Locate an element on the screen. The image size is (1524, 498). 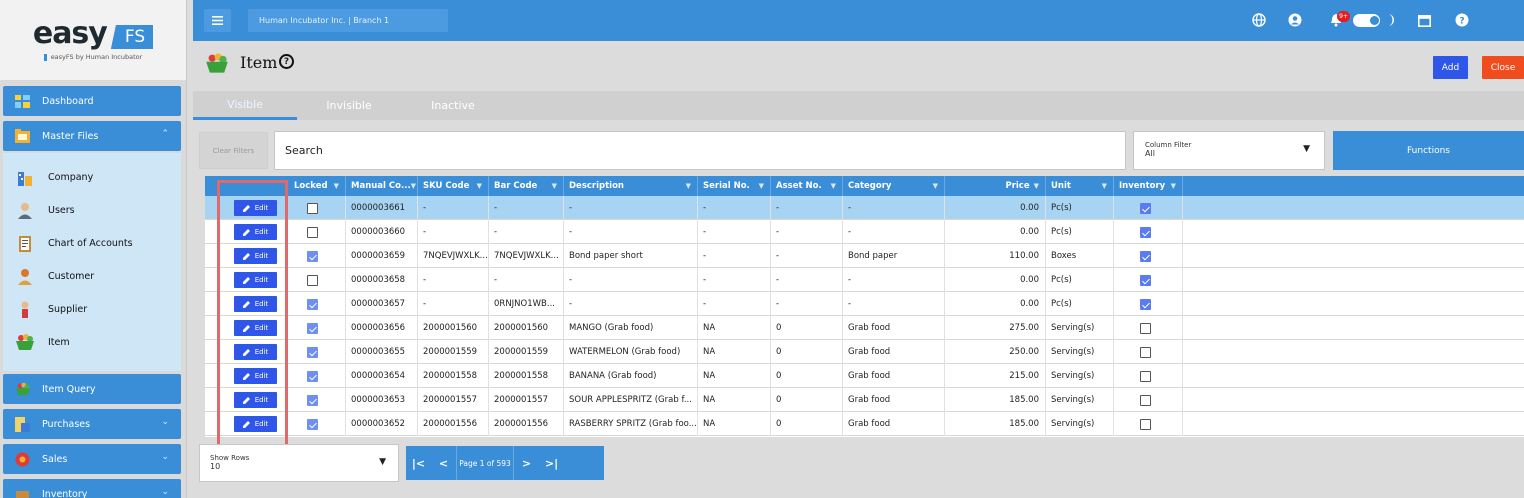
logo: easy FS easyFS by Human Incubator is located at coordinates (93, 40).